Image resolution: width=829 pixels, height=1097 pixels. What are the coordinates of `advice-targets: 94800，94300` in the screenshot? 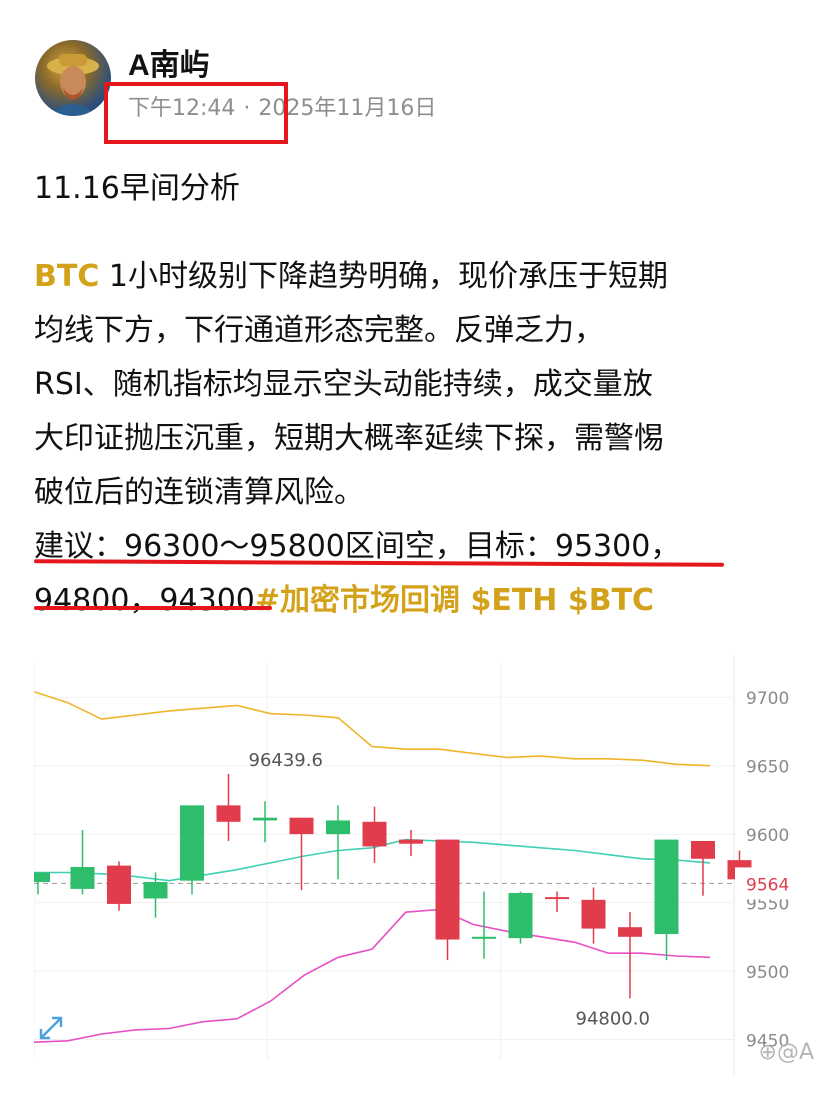 It's located at (144, 600).